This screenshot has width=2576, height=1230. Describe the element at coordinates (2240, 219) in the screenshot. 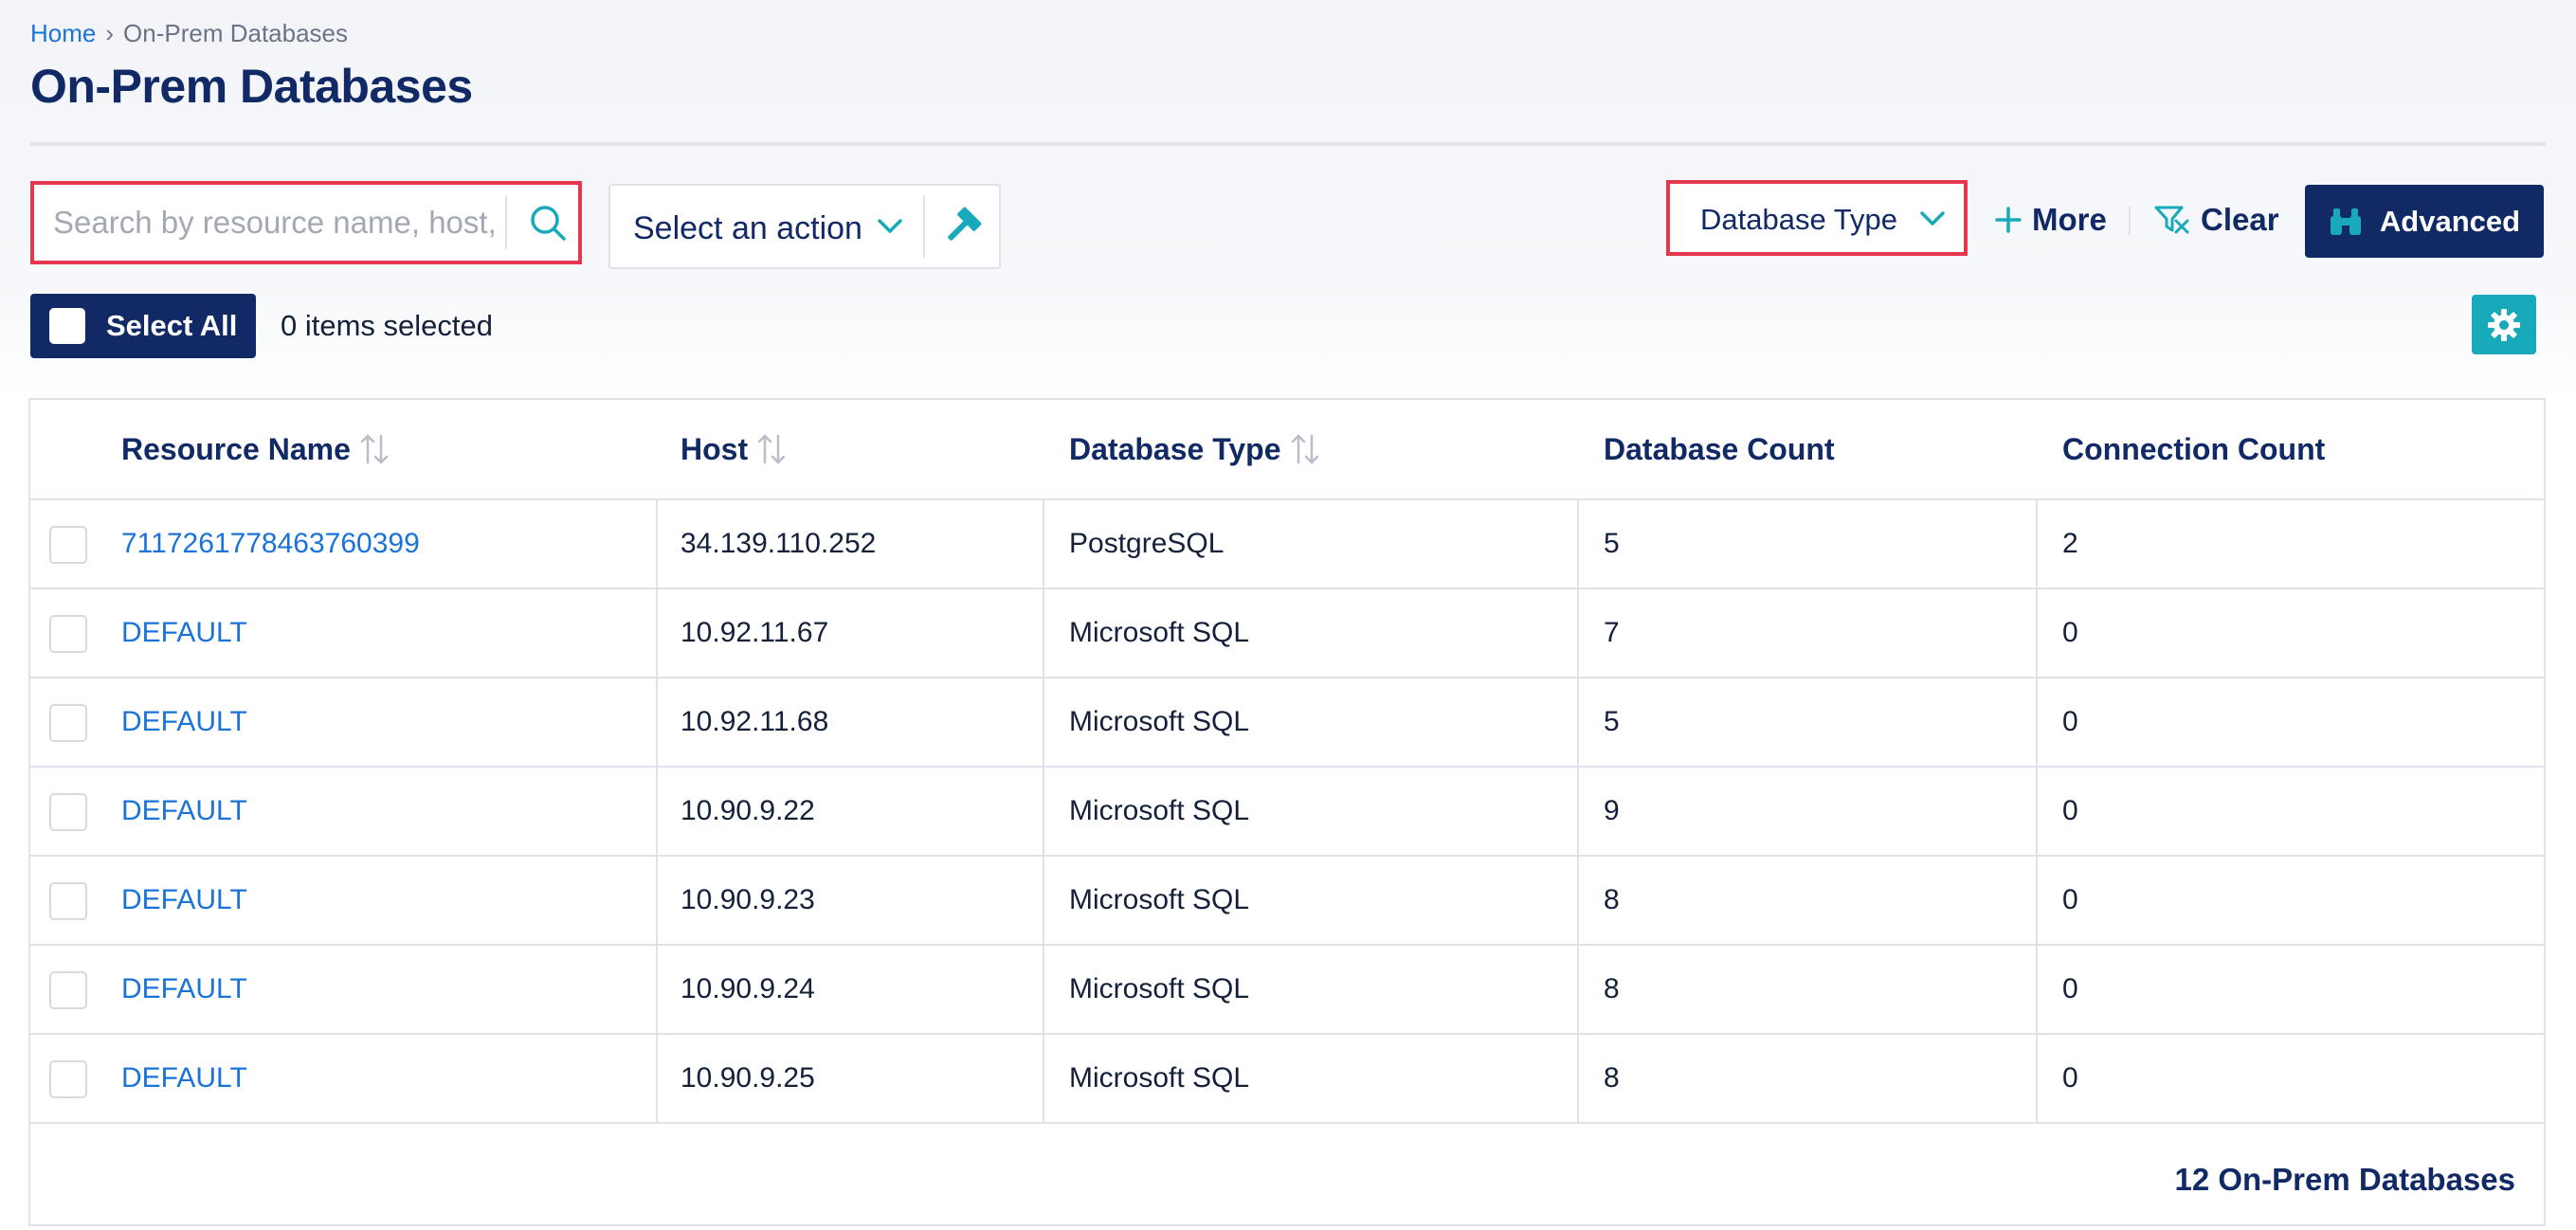

I see `clear-label: Clear` at that location.